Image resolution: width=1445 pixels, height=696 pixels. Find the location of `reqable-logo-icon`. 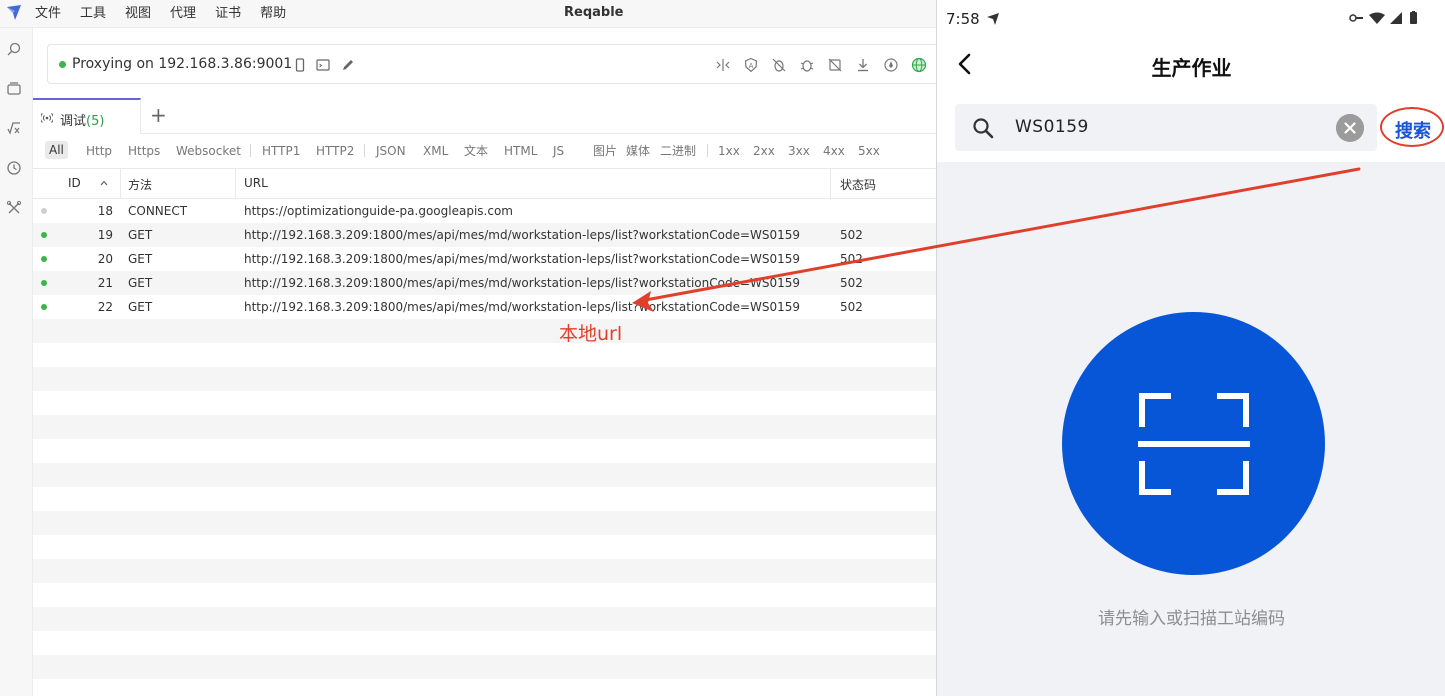

reqable-logo-icon is located at coordinates (14, 12).